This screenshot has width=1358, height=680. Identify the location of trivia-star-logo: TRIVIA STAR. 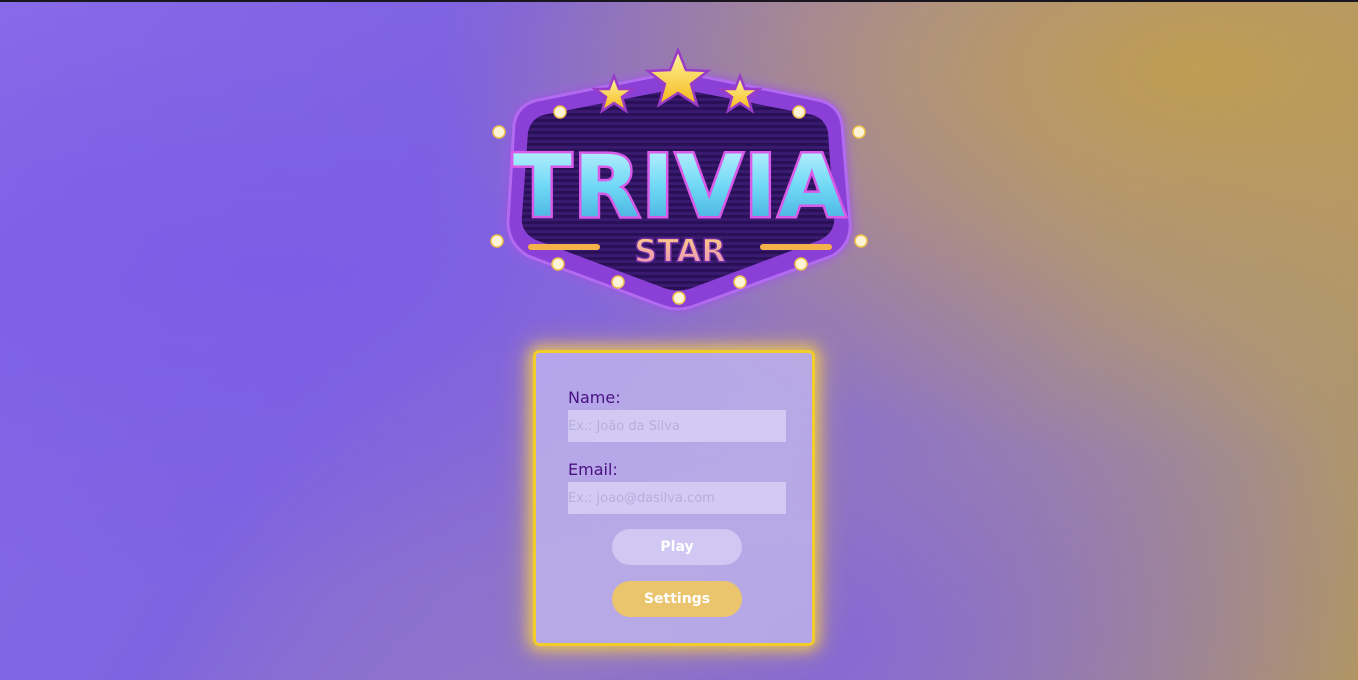
(680, 180).